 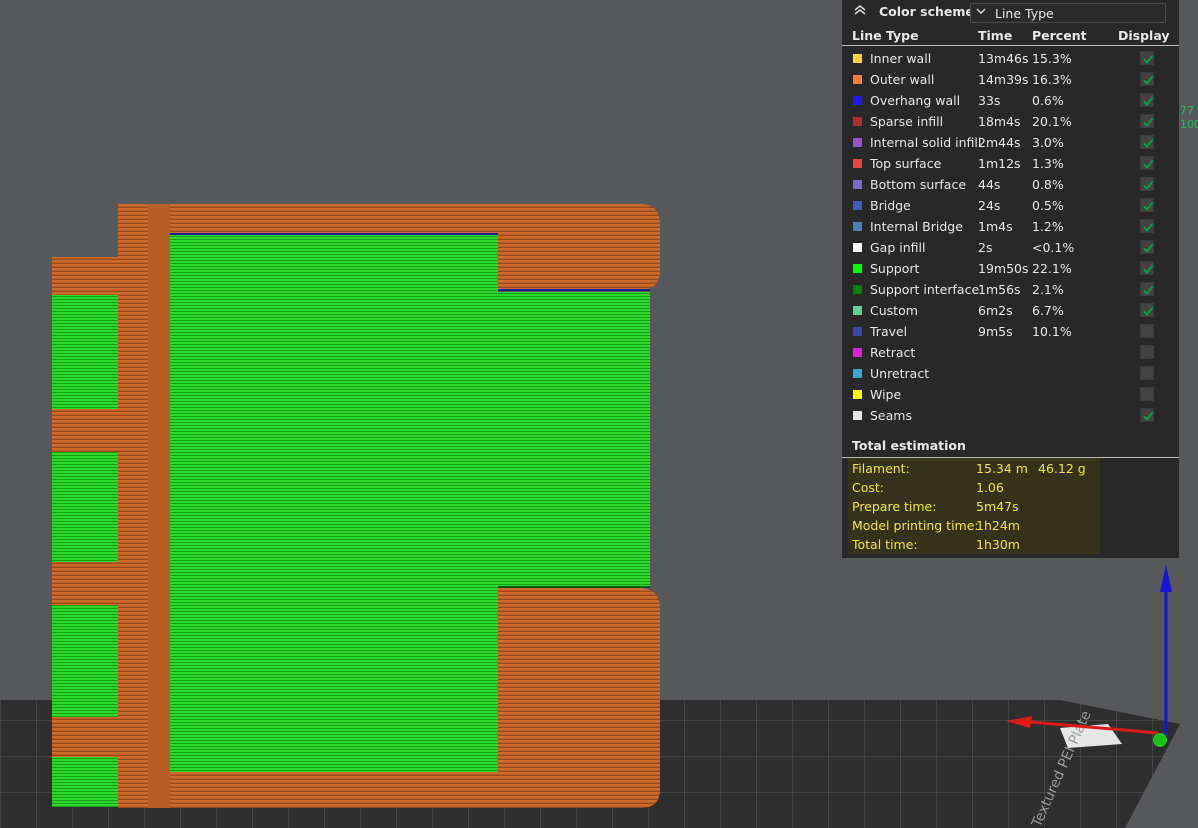 What do you see at coordinates (906, 163) in the screenshot?
I see `line-type-name: Top surface` at bounding box center [906, 163].